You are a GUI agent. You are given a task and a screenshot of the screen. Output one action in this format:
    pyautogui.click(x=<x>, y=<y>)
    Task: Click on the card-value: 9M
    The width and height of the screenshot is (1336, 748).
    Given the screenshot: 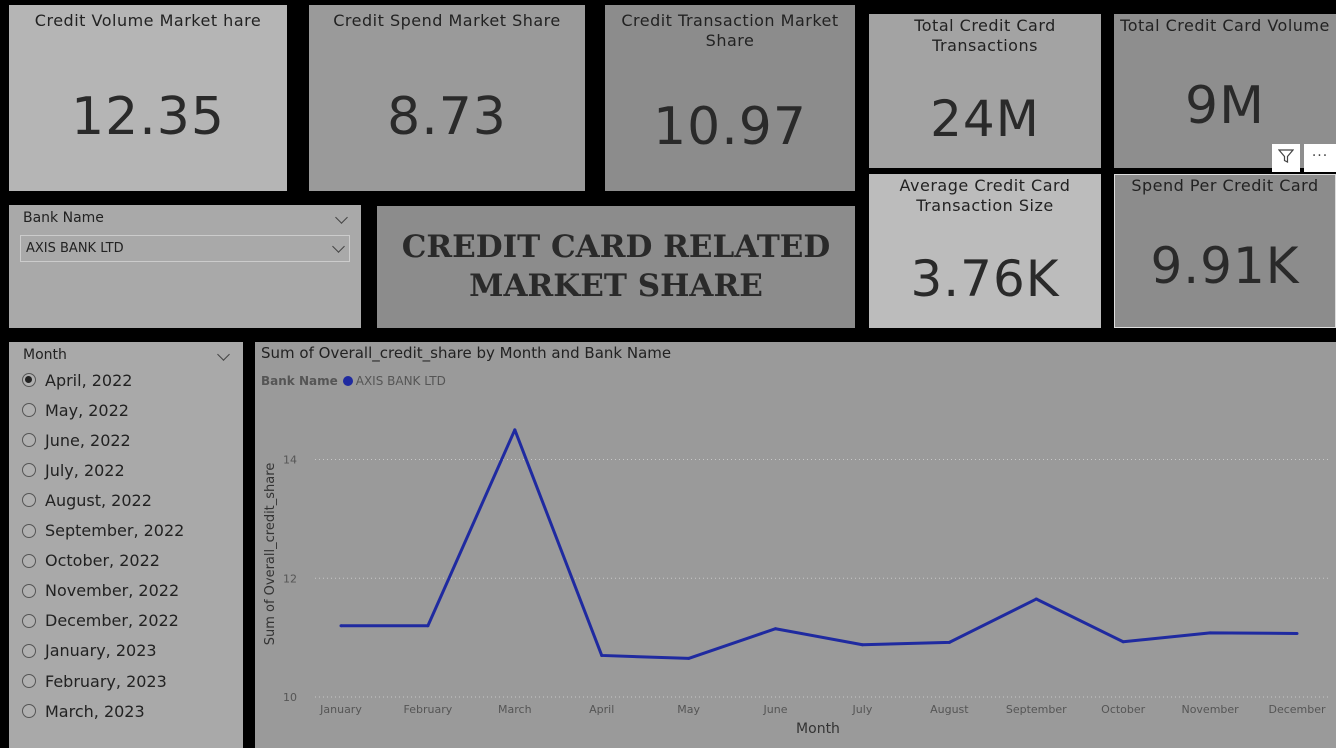 What is the action you would take?
    pyautogui.click(x=1225, y=106)
    